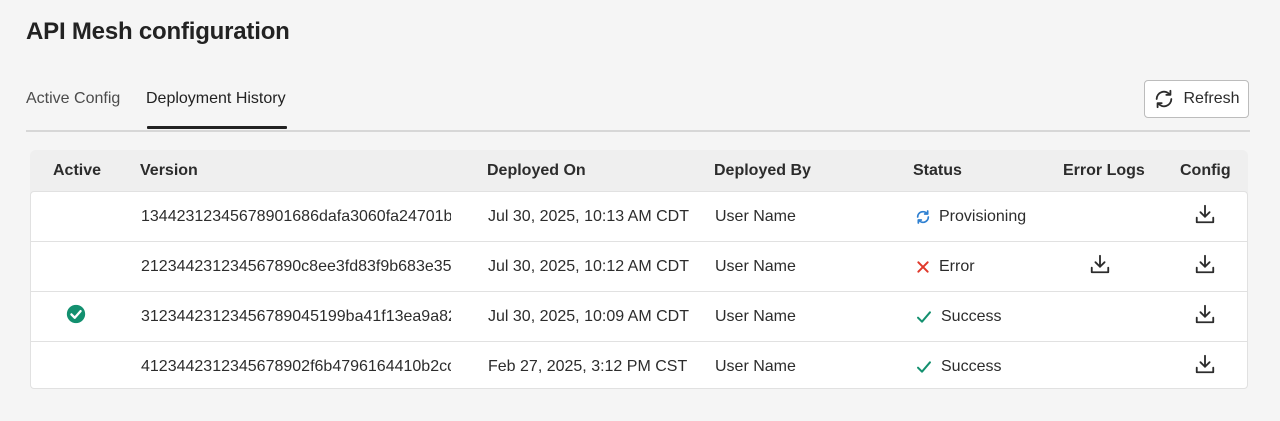 The width and height of the screenshot is (1280, 421). I want to click on download-error-log-icon, so click(1100, 266).